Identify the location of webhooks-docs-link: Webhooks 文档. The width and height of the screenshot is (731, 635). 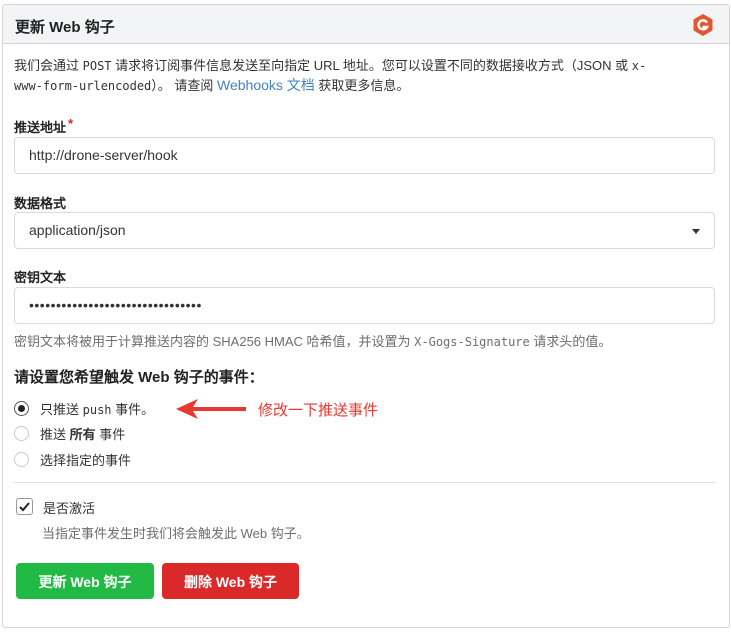
(266, 85).